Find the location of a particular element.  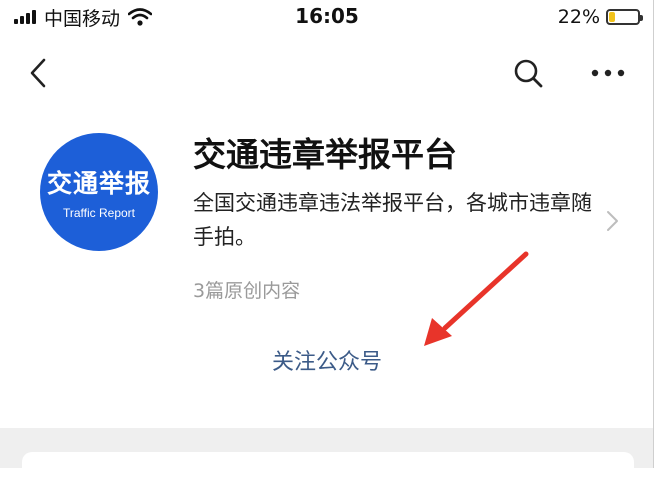

original-count: 3篇原创内容 is located at coordinates (247, 291).